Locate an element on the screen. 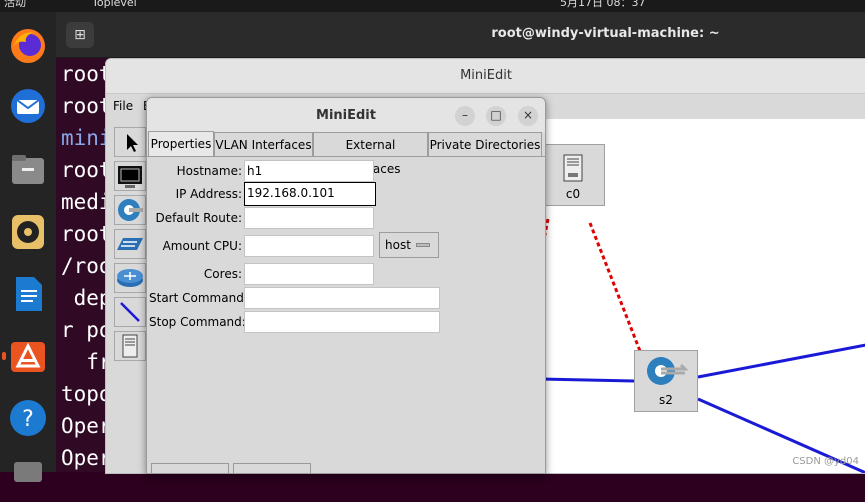 This screenshot has height=502, width=865. terminal-header: ⊞ root@windy-virtual-machine: ~ is located at coordinates (460, 35).